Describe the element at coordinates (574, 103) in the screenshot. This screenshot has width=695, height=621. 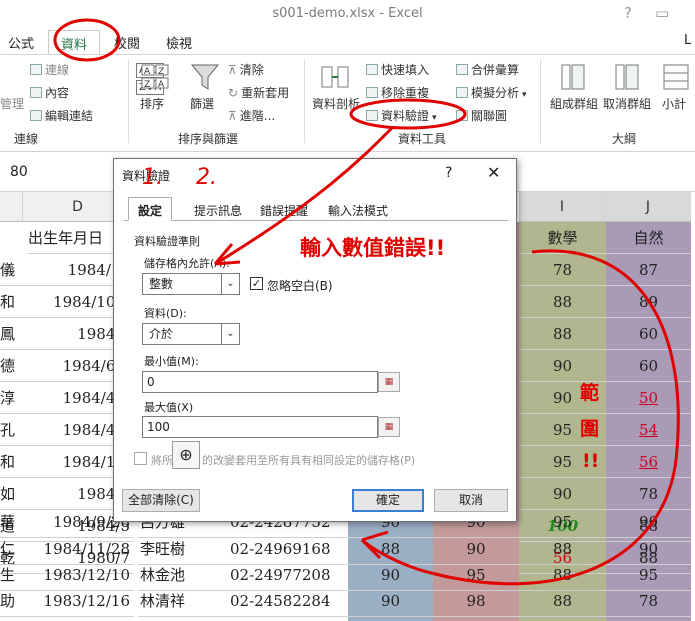
I see `group-button: 組成群組` at that location.